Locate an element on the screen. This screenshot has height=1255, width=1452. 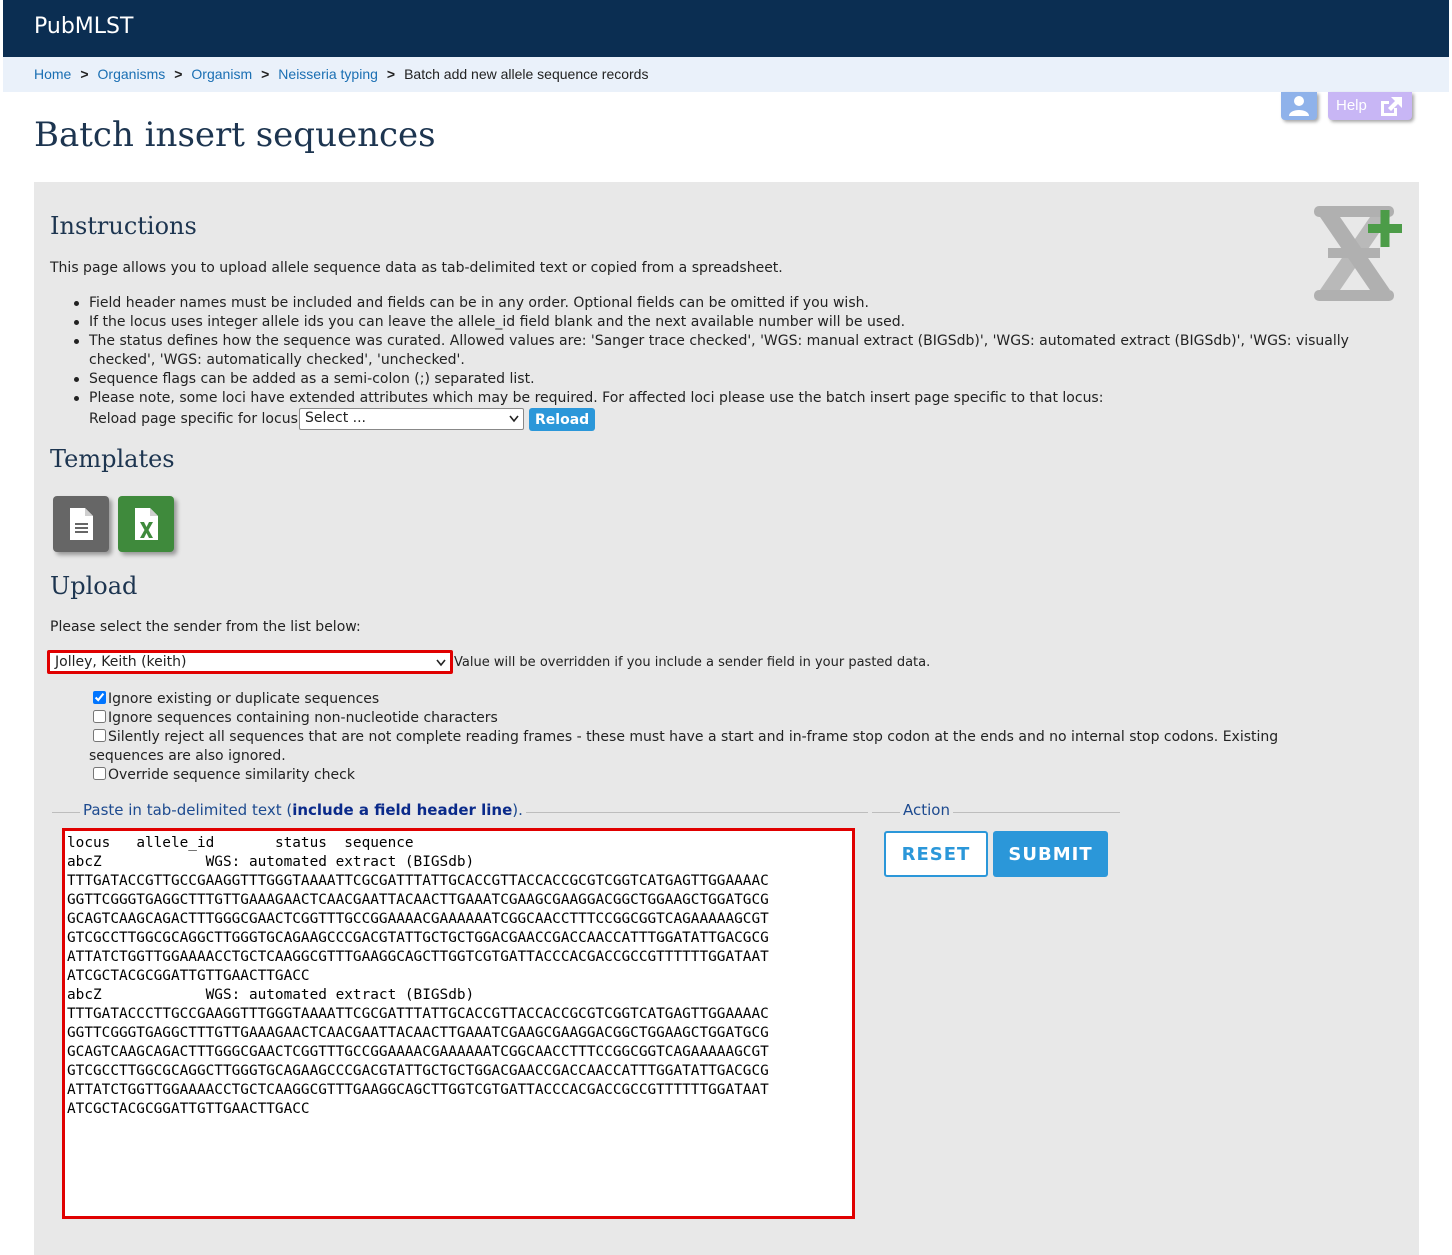
paste-legend-prefix: Paste in tab-delimited text ( is located at coordinates (188, 810).